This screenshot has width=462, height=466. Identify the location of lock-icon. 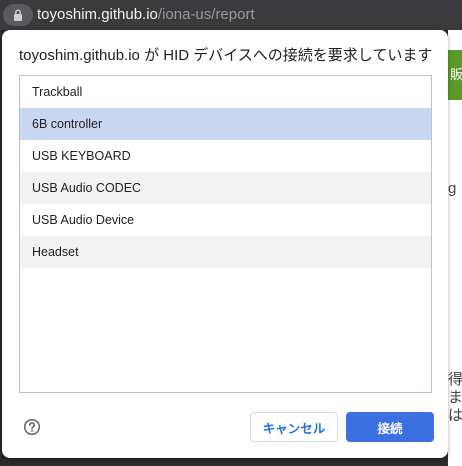
(18, 15).